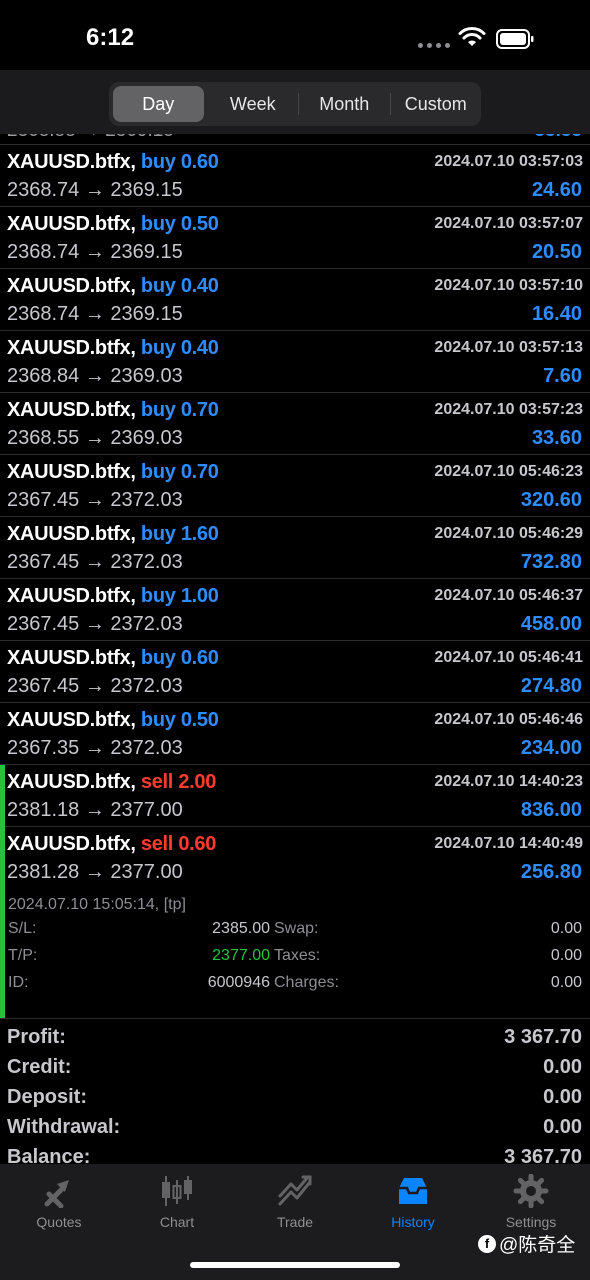  I want to click on charges-label: Charges:, so click(306, 982).